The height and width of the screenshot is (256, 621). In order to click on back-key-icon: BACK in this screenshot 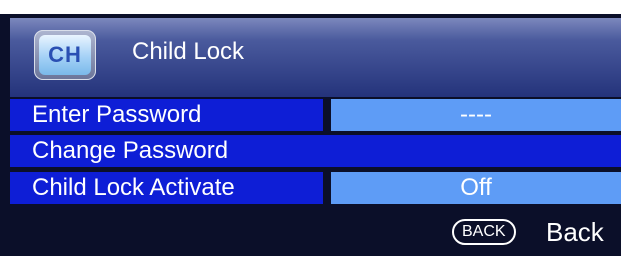, I will do `click(484, 232)`.